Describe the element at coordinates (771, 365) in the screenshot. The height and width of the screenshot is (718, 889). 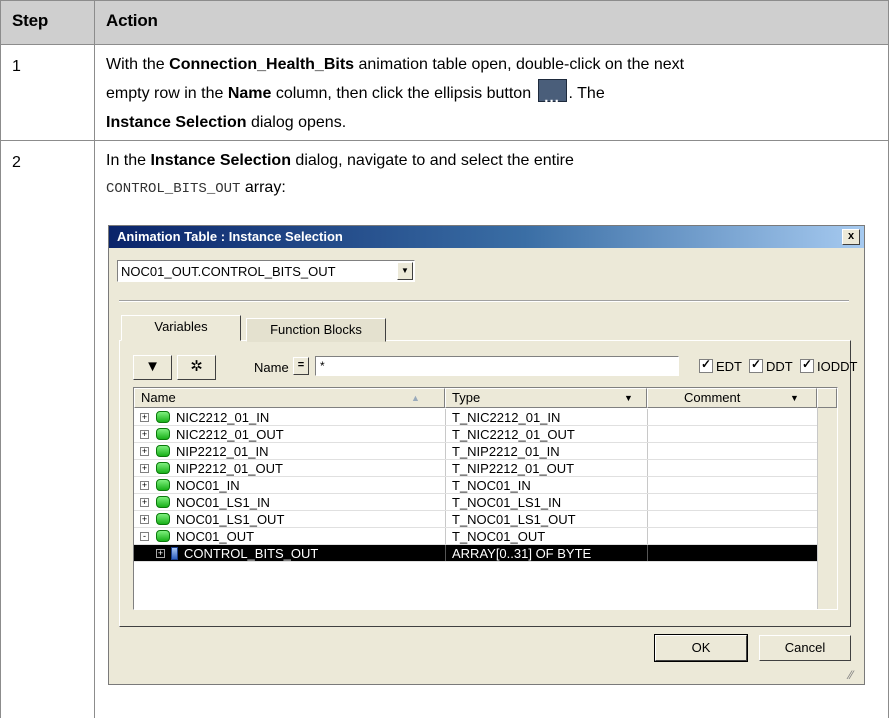
I see `checkbox-ddt: ✓ DDT` at that location.